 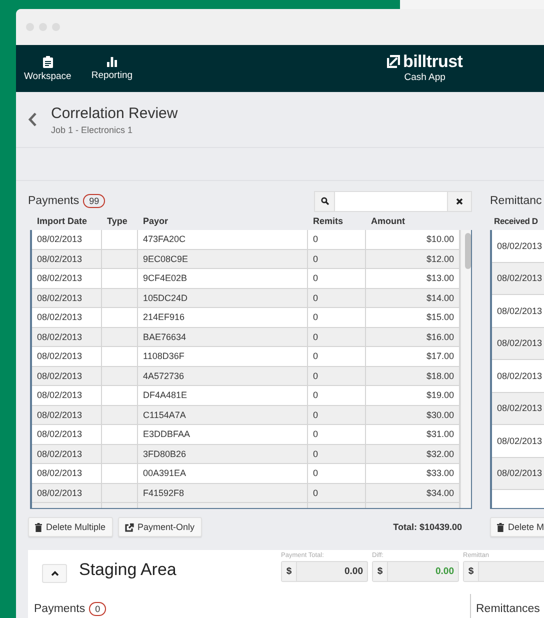 What do you see at coordinates (517, 527) in the screenshot?
I see `action-button: Delete M` at bounding box center [517, 527].